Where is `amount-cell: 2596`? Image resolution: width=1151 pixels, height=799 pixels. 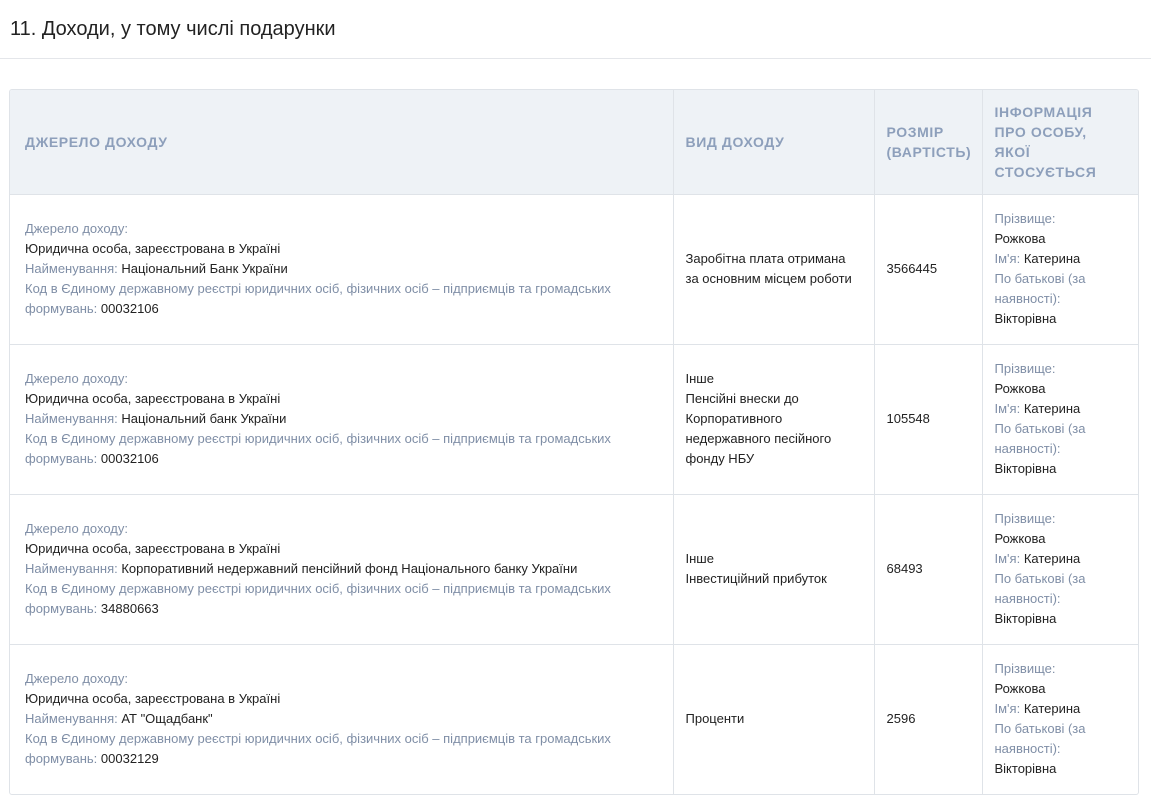
amount-cell: 2596 is located at coordinates (928, 719).